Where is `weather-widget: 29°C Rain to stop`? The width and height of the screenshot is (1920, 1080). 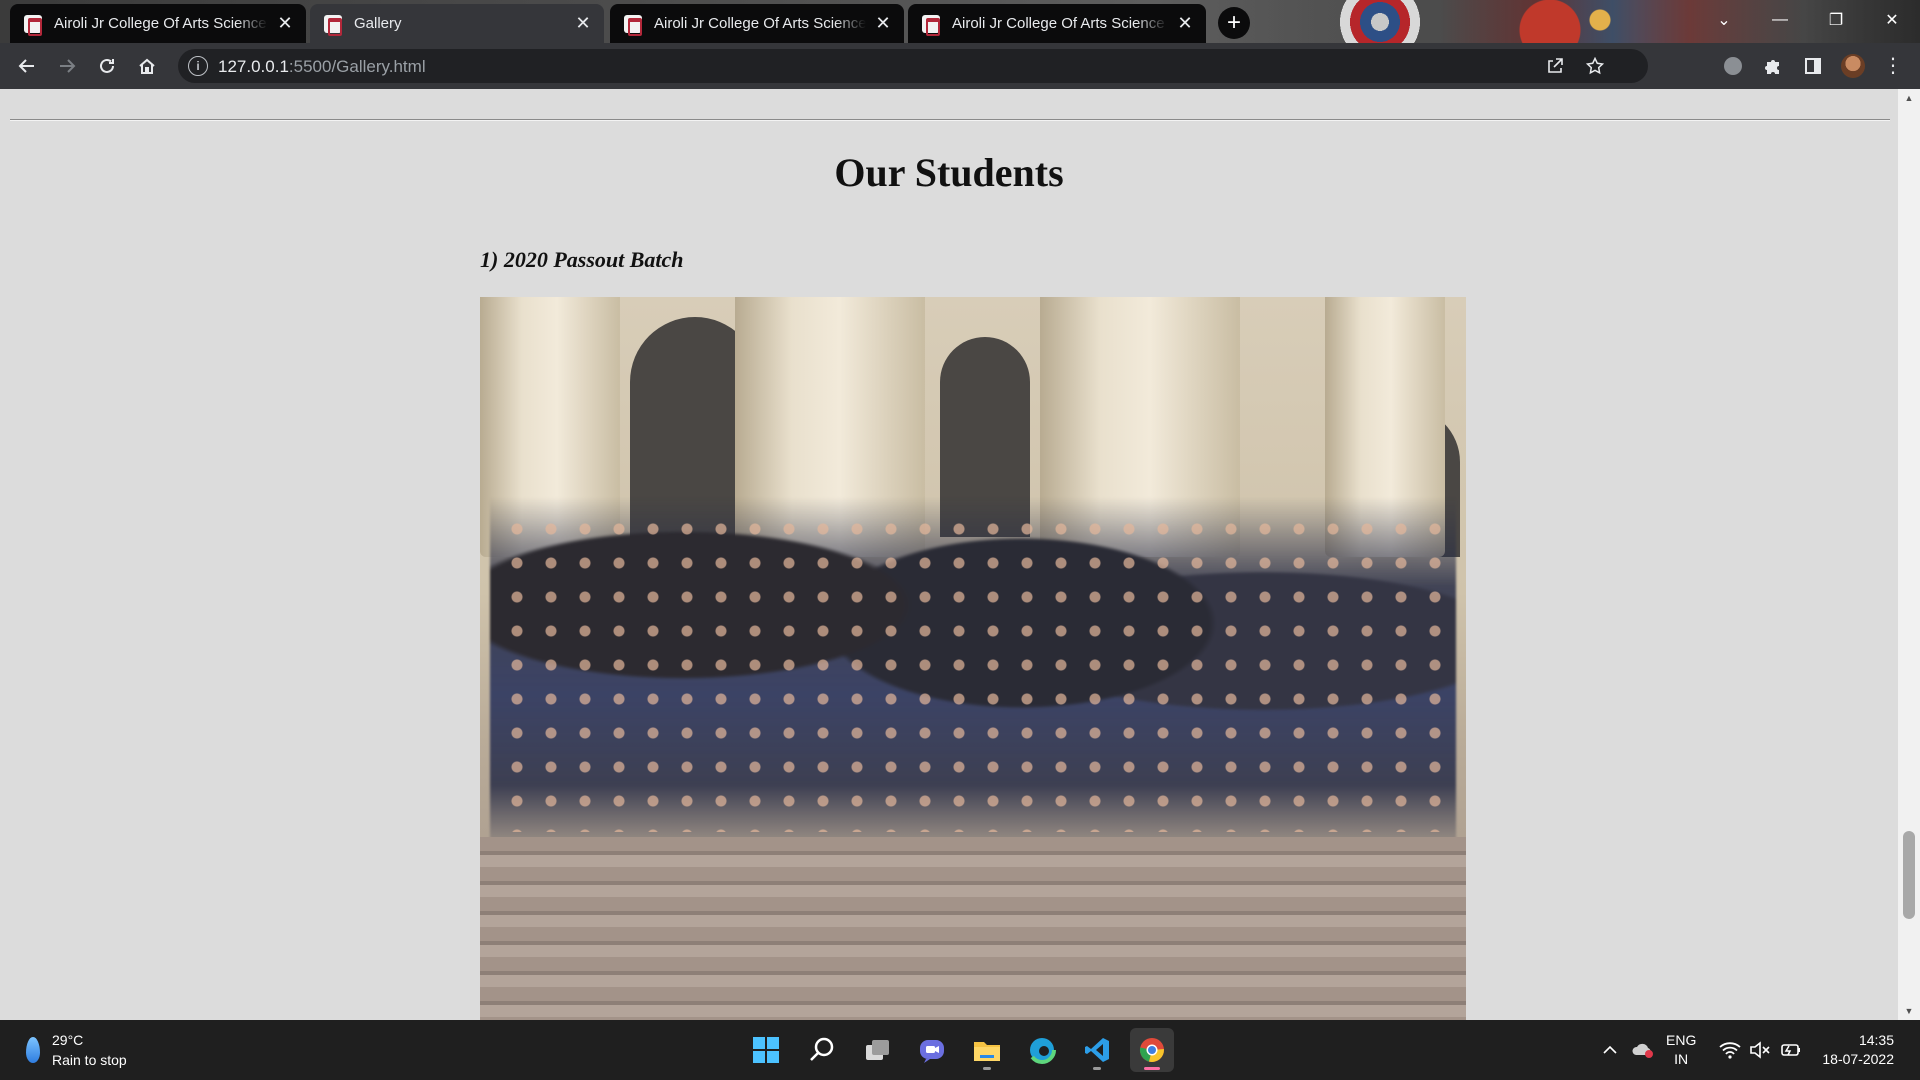 weather-widget: 29°C Rain to stop is located at coordinates (76, 1050).